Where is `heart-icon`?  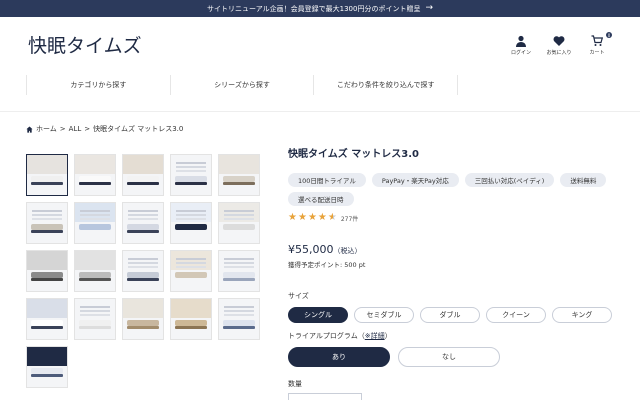 heart-icon is located at coordinates (559, 41).